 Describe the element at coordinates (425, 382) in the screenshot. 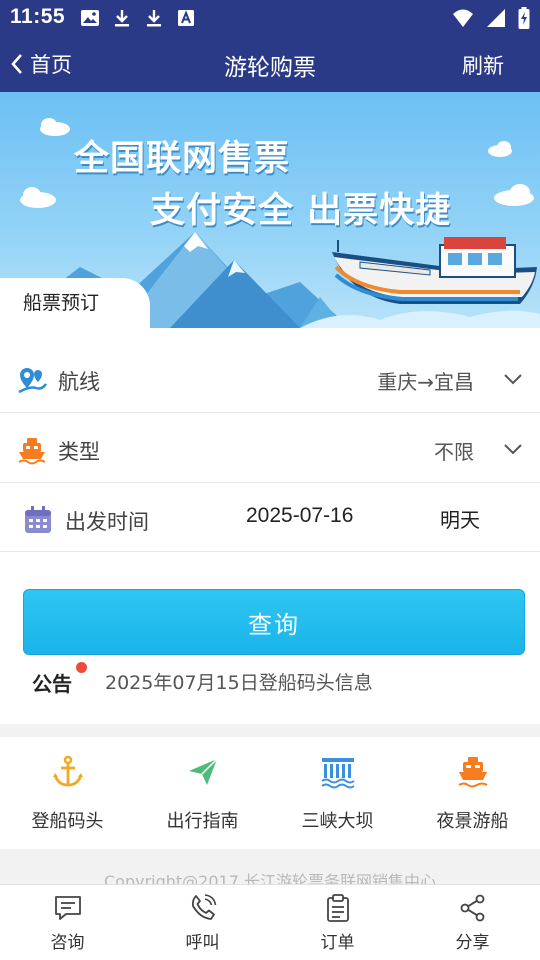

I see `route-value: 重庆→宜昌` at that location.